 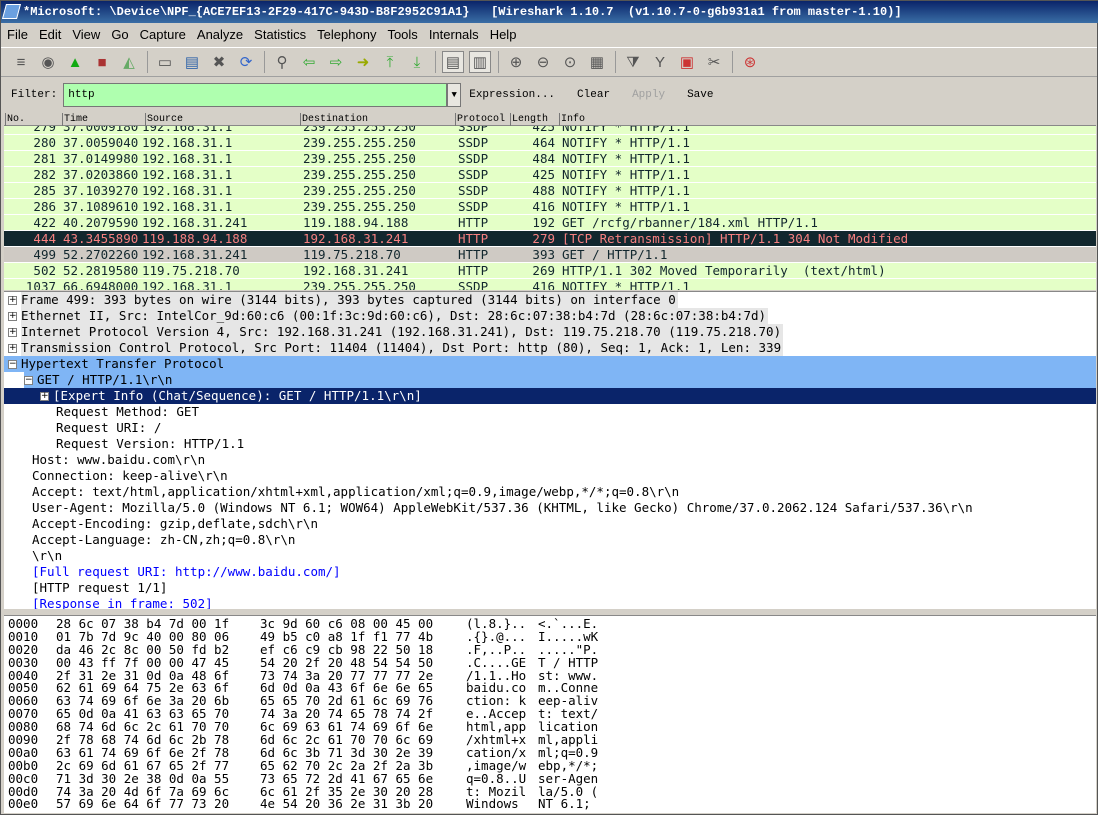 I want to click on preferences-button: ✂, so click(x=714, y=62).